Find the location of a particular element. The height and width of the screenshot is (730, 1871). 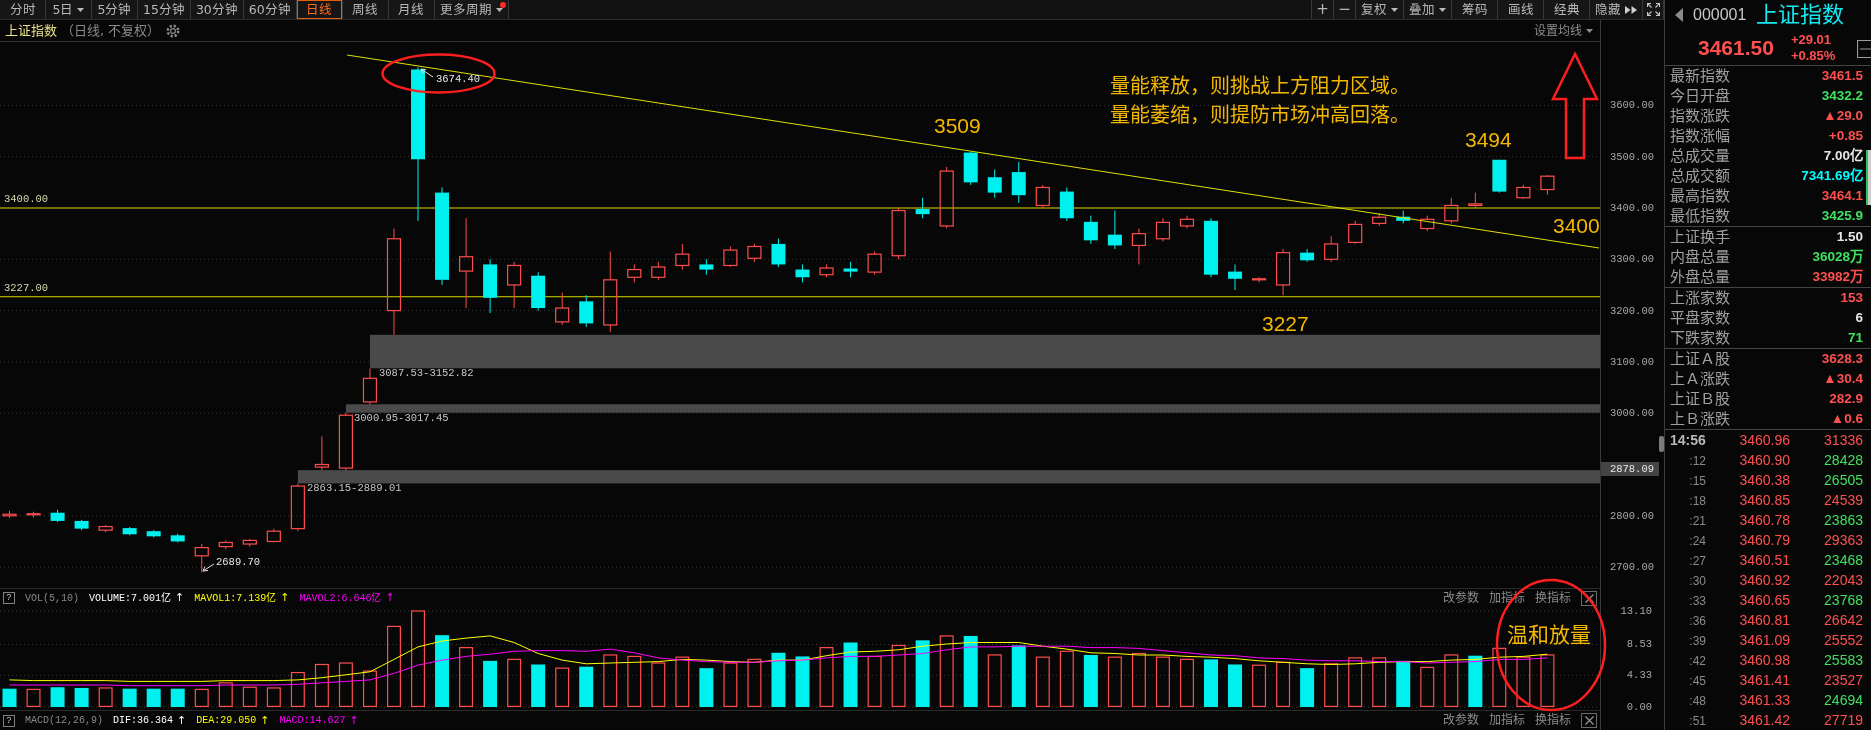

stat-value: 6 is located at coordinates (1859, 318).